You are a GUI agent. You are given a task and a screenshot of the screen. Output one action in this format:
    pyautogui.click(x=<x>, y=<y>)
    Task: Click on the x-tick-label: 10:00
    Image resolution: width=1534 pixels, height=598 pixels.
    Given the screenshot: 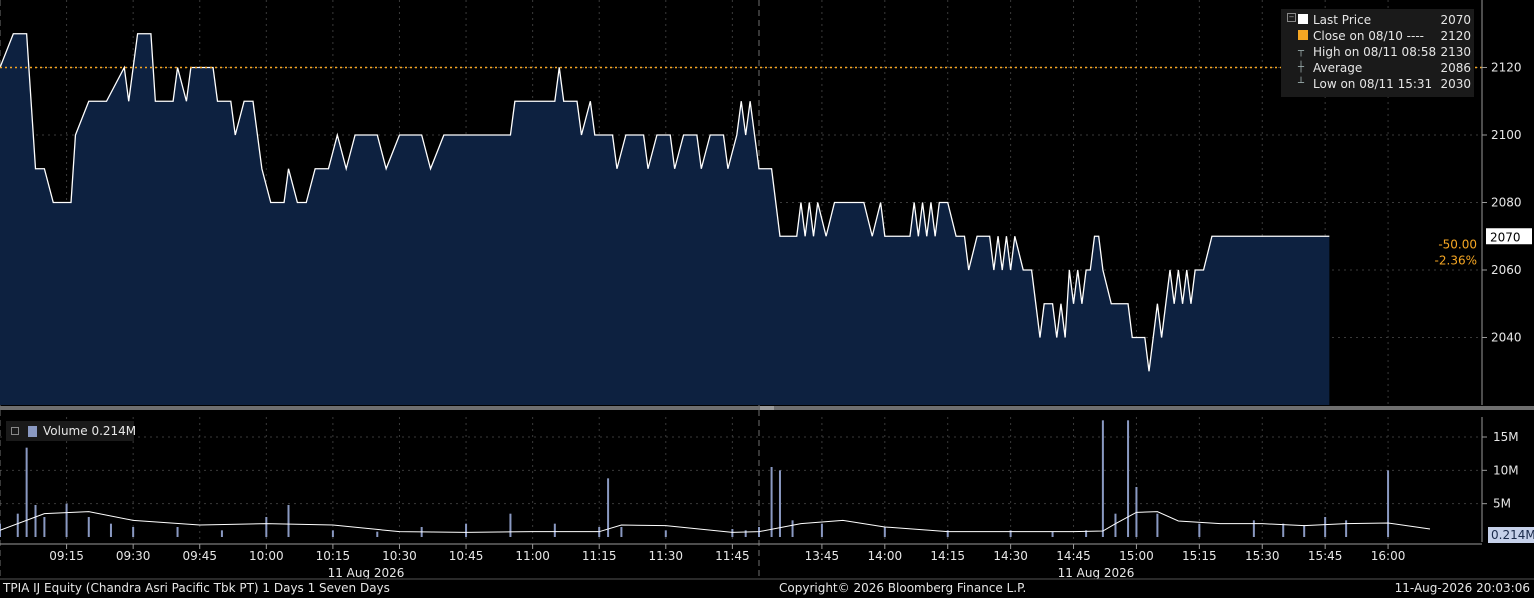 What is the action you would take?
    pyautogui.click(x=266, y=556)
    